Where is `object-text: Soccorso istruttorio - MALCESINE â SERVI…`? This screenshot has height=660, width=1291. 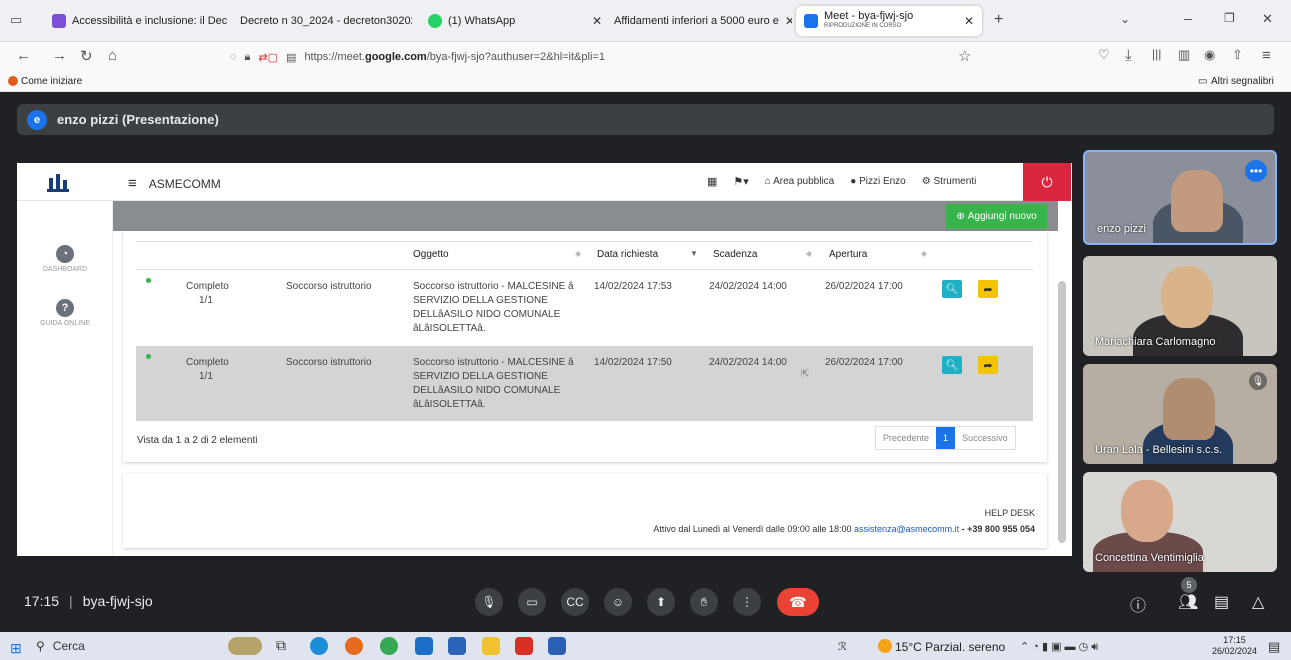 object-text: Soccorso istruttorio - MALCESINE â SERVI… is located at coordinates (493, 307).